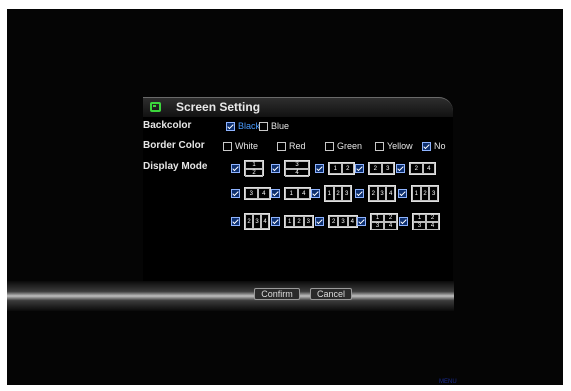 The height and width of the screenshot is (391, 571). I want to click on layout-tile: 2 4, so click(422, 168).